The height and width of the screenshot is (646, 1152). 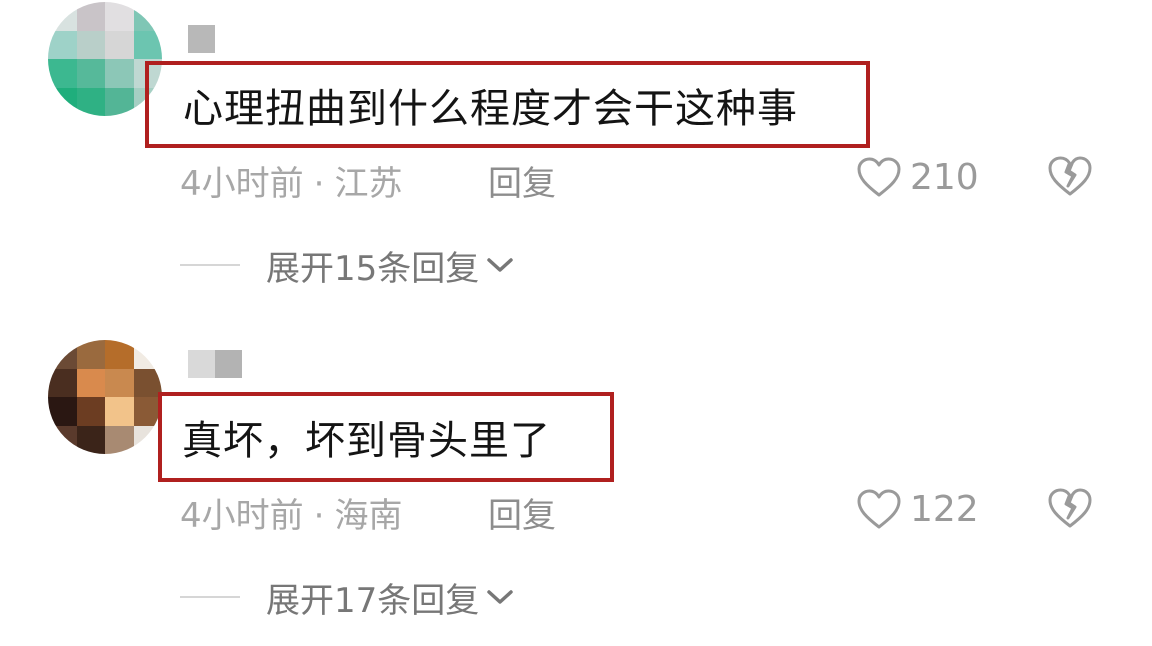 I want to click on avatar, so click(x=105, y=397).